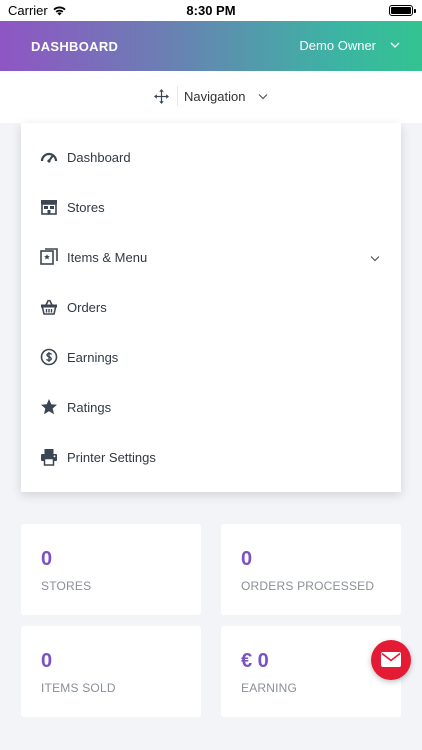 The height and width of the screenshot is (750, 422). Describe the element at coordinates (211, 46) in the screenshot. I see `app-header: DASHBOARD Demo Owner` at that location.